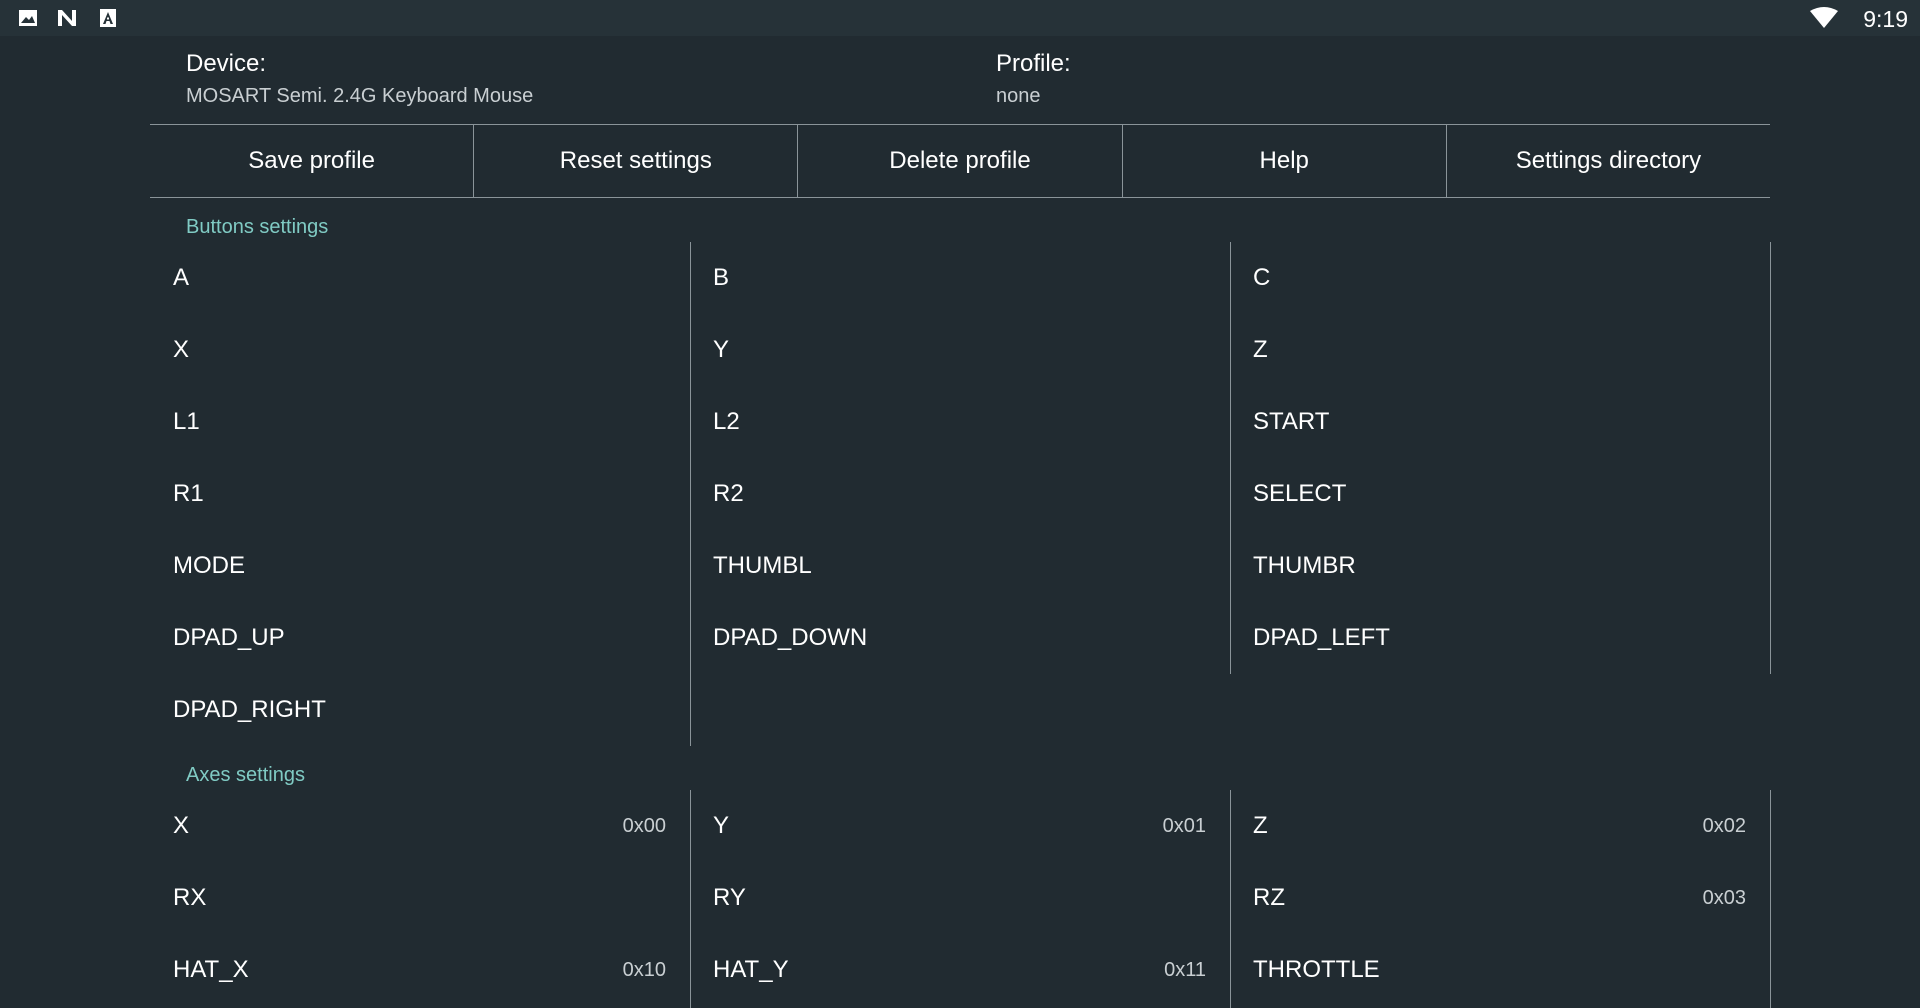  Describe the element at coordinates (360, 96) in the screenshot. I see `device-value: MOSART Semi. 2.4G Keyboard Mouse` at that location.